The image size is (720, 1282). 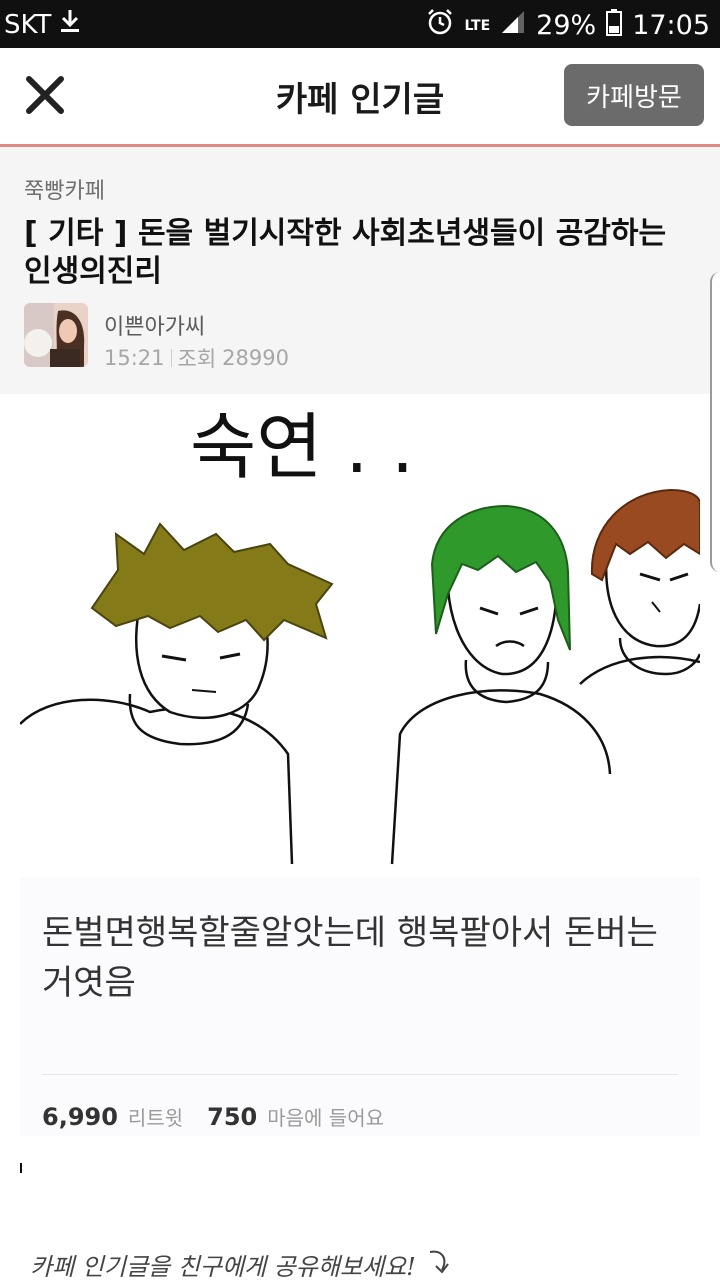 I want to click on close-icon, so click(x=45, y=95).